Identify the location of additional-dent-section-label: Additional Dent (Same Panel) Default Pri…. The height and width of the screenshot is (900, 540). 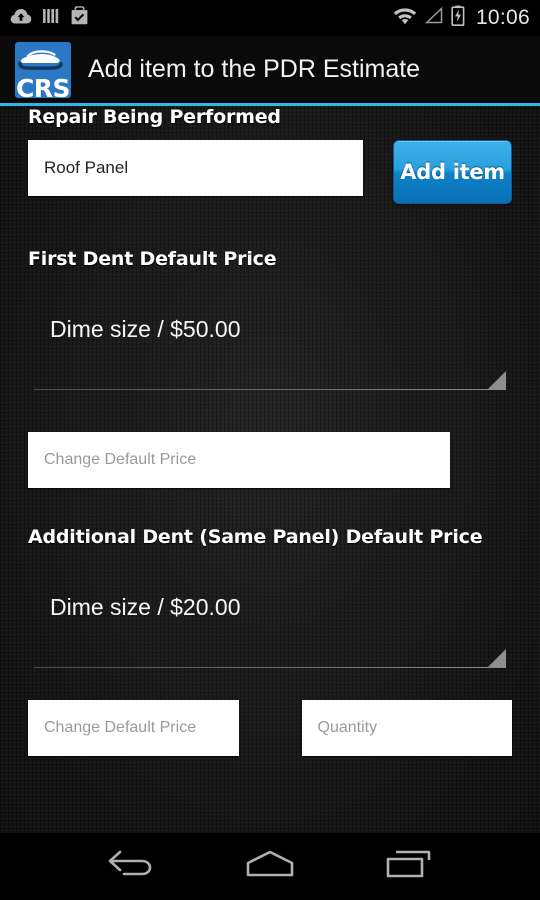
(255, 537).